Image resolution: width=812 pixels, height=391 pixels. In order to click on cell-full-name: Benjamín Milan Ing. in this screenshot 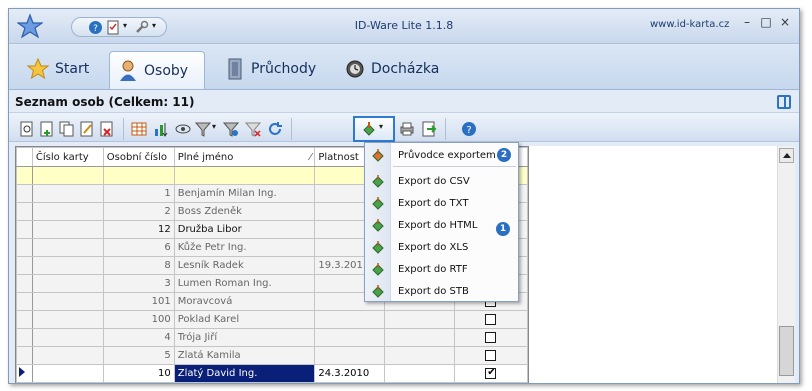, I will do `click(244, 193)`.